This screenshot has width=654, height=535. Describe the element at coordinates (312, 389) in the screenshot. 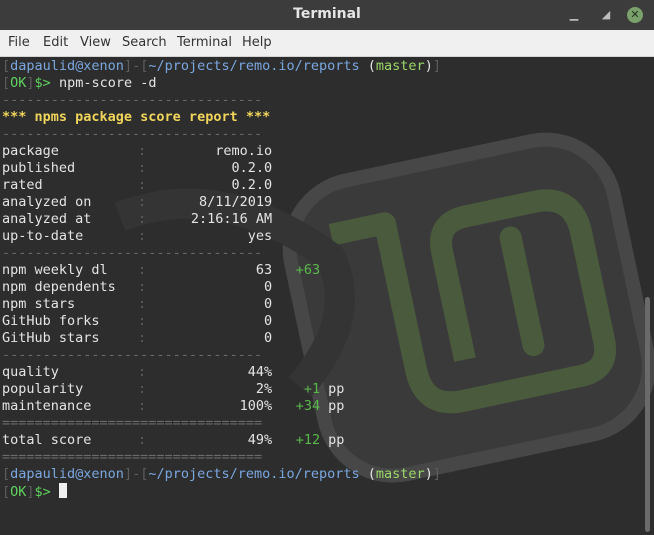

I see `row-delta: +1` at that location.